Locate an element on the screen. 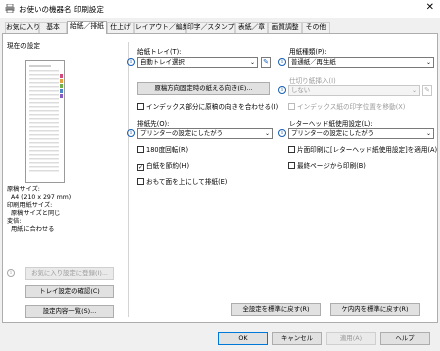 This screenshot has width=440, height=351. tab-stamp: 印字／スタンプ is located at coordinates (210, 27).